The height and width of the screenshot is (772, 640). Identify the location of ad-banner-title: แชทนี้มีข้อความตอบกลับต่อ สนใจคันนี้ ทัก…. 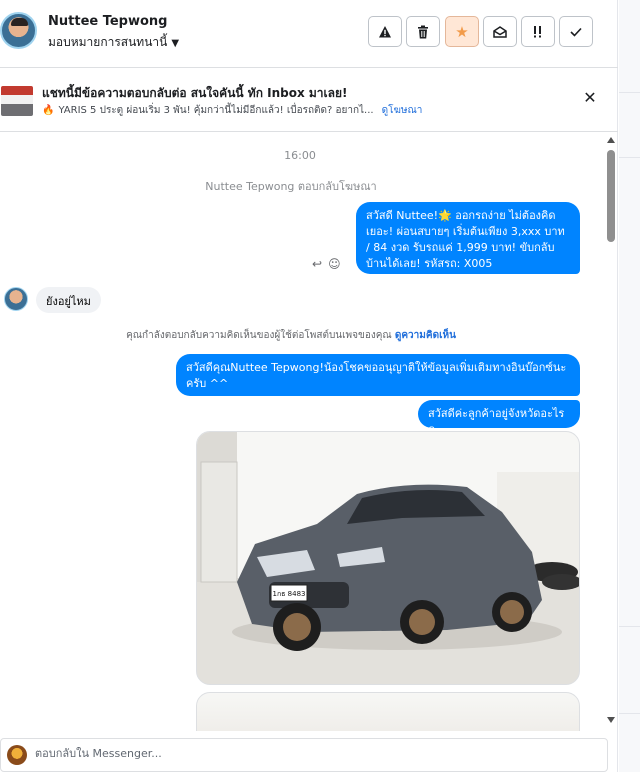
(195, 93).